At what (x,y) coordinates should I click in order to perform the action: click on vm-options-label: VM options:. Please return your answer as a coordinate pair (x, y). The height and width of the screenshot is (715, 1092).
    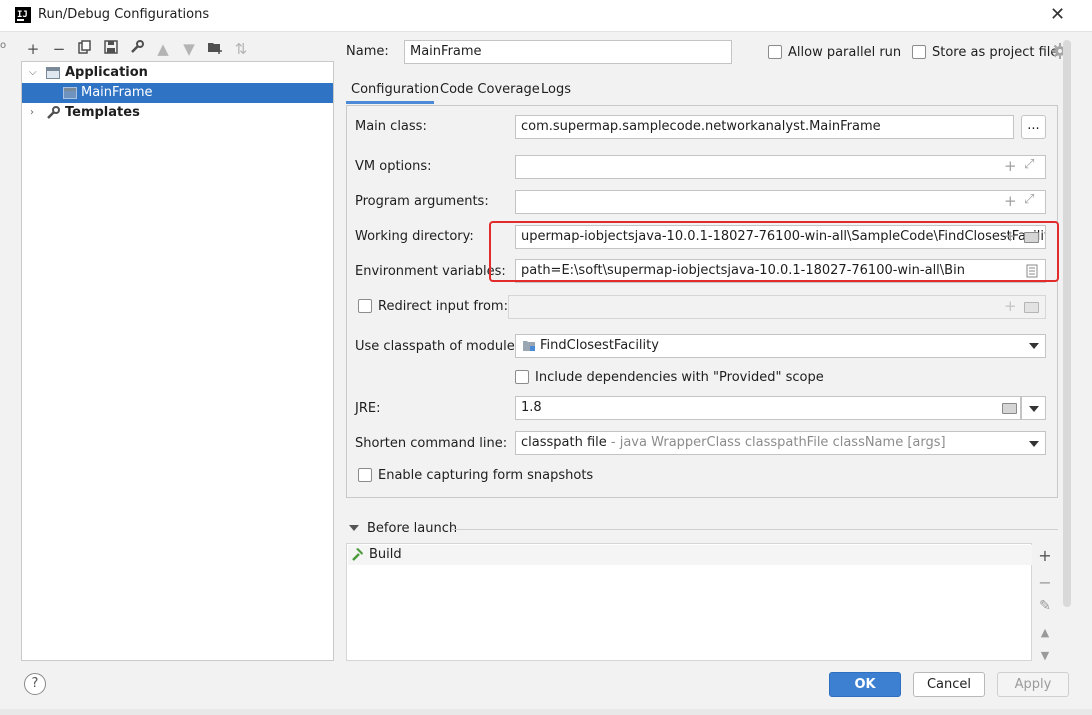
    Looking at the image, I should click on (393, 166).